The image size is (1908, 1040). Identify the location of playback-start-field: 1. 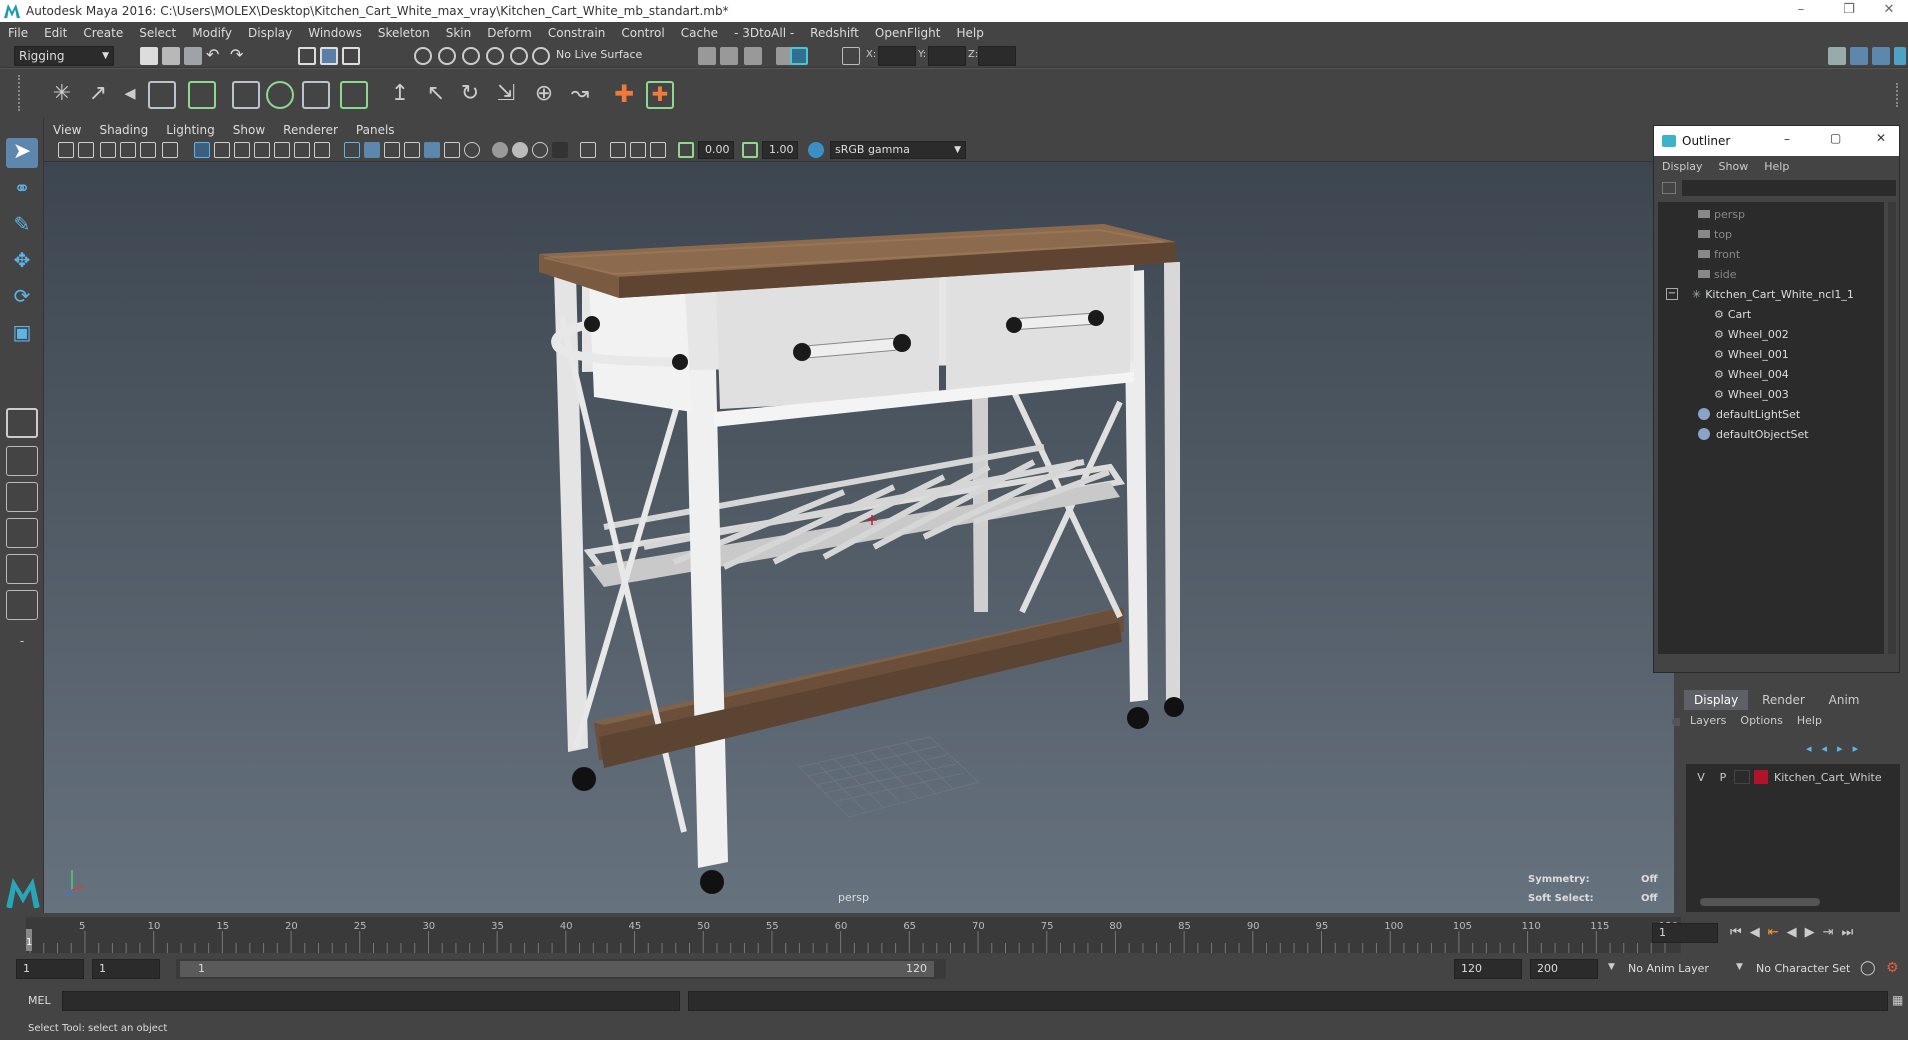
(126, 969).